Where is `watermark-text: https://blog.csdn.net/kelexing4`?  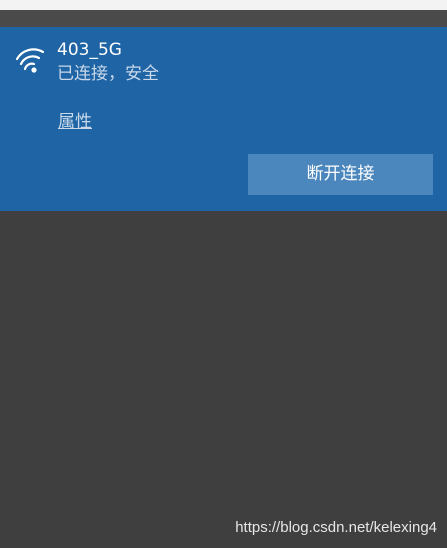 watermark-text: https://blog.csdn.net/kelexing4 is located at coordinates (336, 527).